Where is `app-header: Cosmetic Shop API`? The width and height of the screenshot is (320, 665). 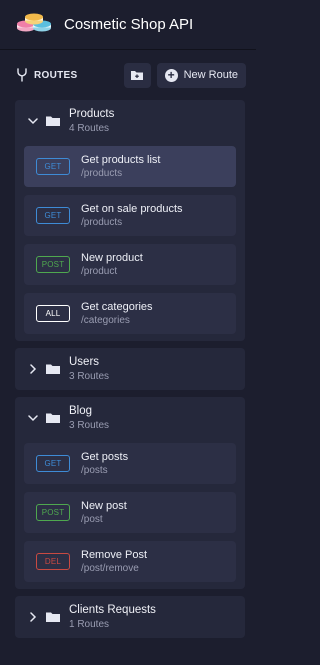 app-header: Cosmetic Shop API is located at coordinates (128, 25).